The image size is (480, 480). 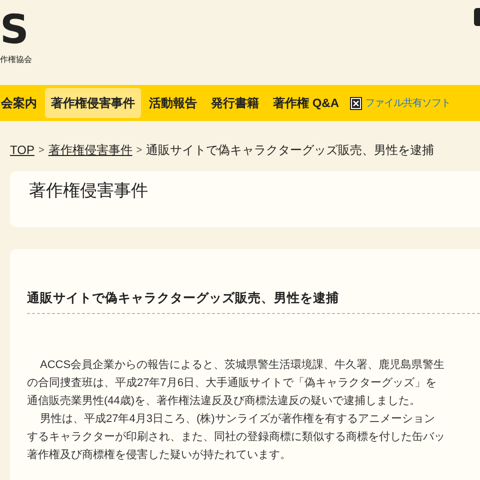 I want to click on article-text-line: の合同捜査班は、平成27年7月6日、大手通販サイトで「偽キャラクターグッズ」を, so click(x=231, y=383).